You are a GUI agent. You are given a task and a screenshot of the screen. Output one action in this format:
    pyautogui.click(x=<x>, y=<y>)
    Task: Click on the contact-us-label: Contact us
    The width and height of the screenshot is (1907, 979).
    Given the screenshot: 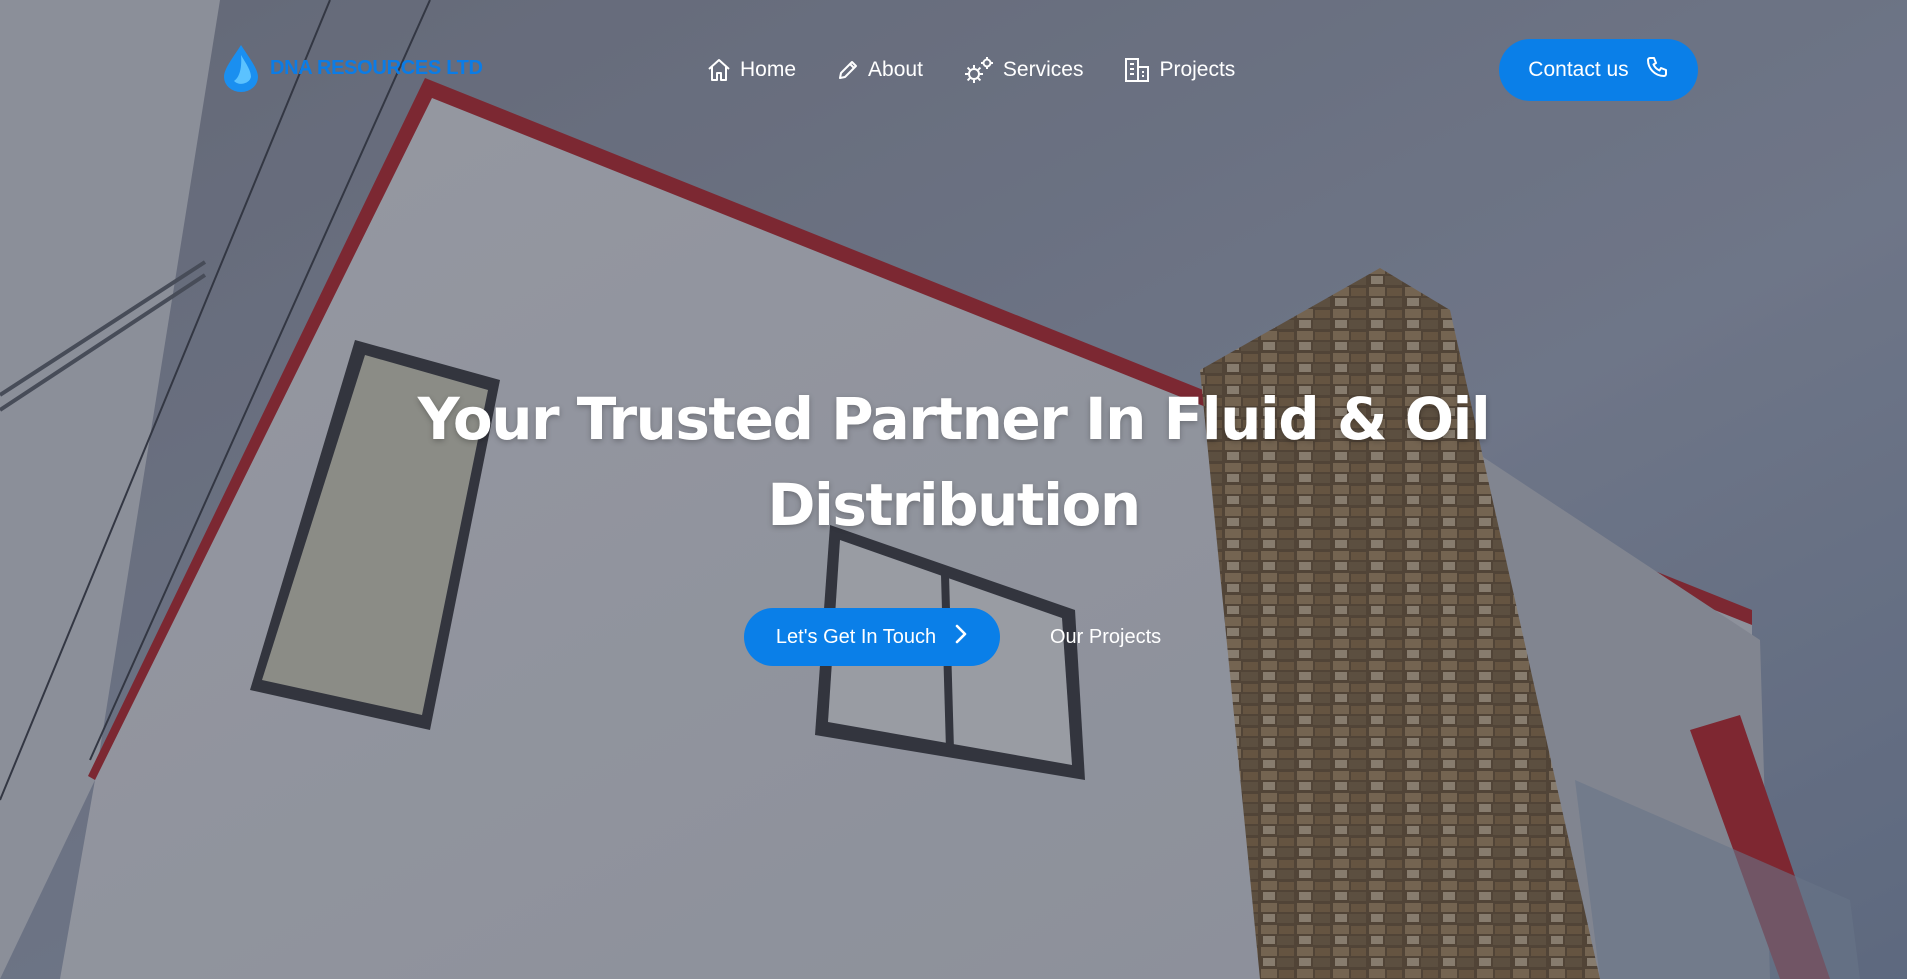 What is the action you would take?
    pyautogui.click(x=1578, y=69)
    